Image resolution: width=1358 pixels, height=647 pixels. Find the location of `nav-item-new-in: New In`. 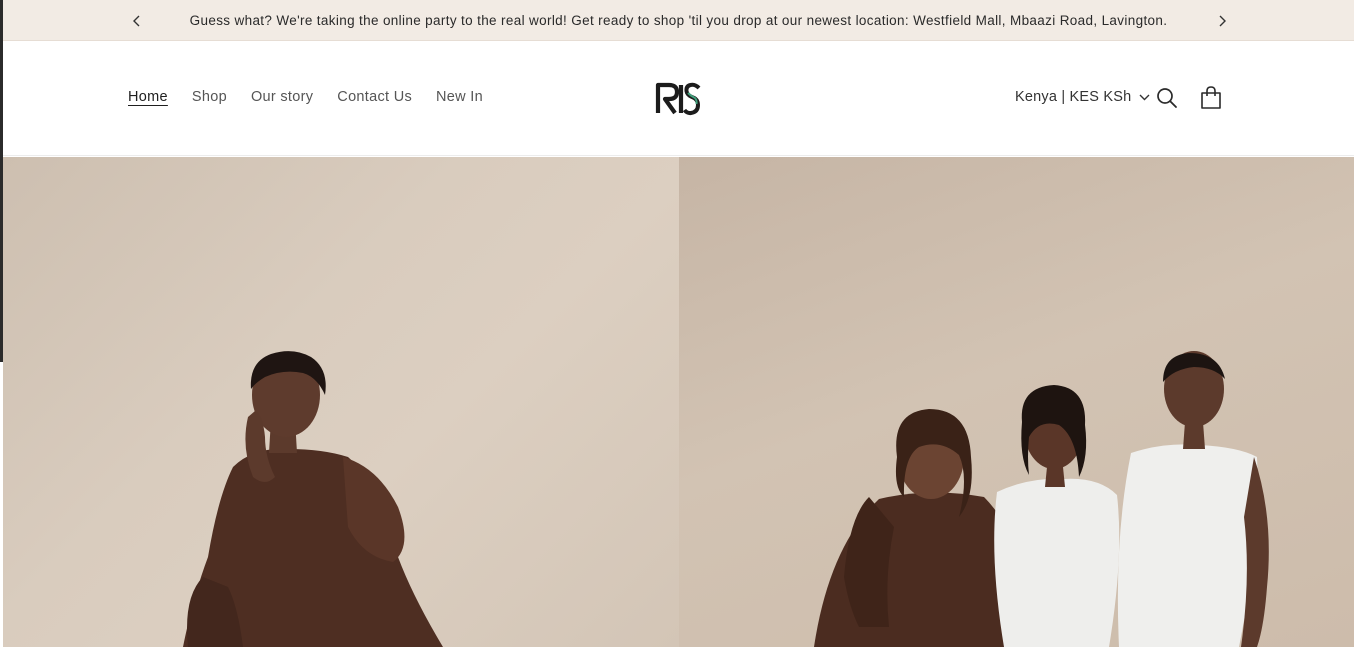

nav-item-new-in: New In is located at coordinates (459, 97).